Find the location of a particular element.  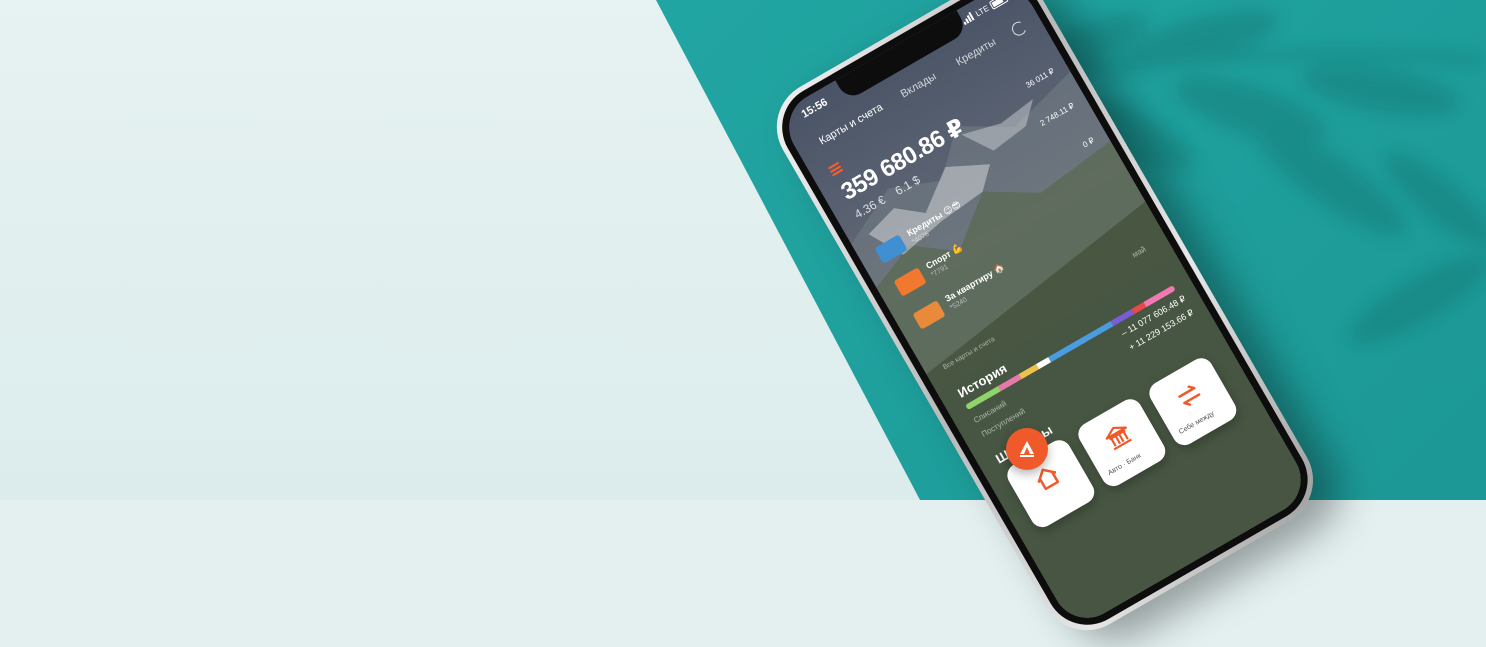

template-label: Авто · Банк is located at coordinates (1124, 464).